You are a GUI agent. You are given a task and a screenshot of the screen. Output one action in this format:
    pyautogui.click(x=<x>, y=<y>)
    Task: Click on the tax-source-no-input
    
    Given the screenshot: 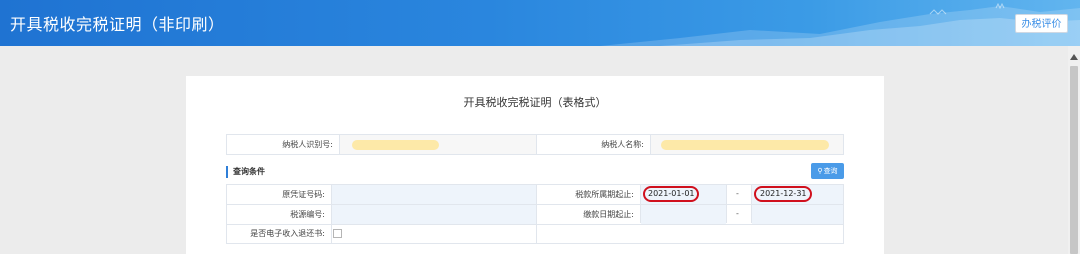 What is the action you would take?
    pyautogui.click(x=434, y=214)
    